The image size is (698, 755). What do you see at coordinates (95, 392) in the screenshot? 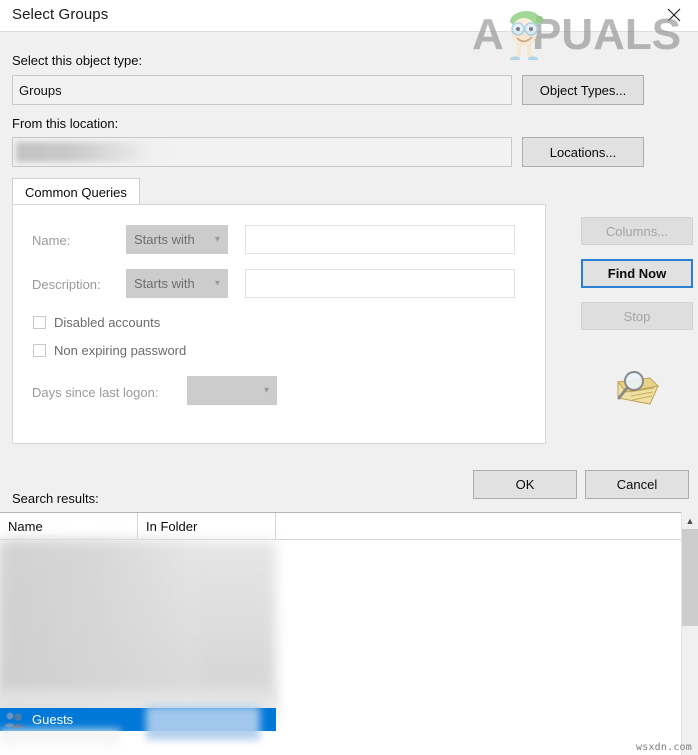
I see `days-since-logon-label: Days since last logon:` at bounding box center [95, 392].